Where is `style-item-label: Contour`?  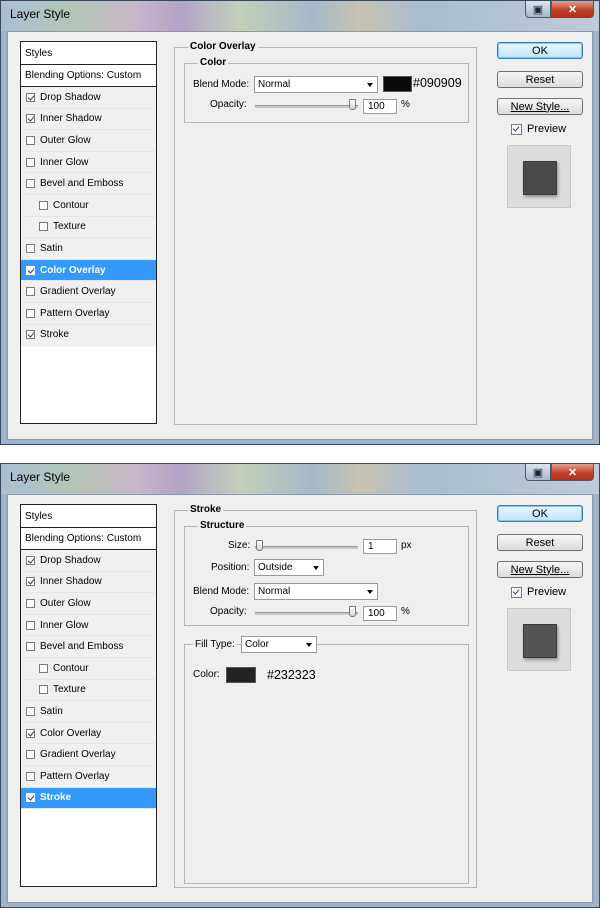 style-item-label: Contour is located at coordinates (71, 668).